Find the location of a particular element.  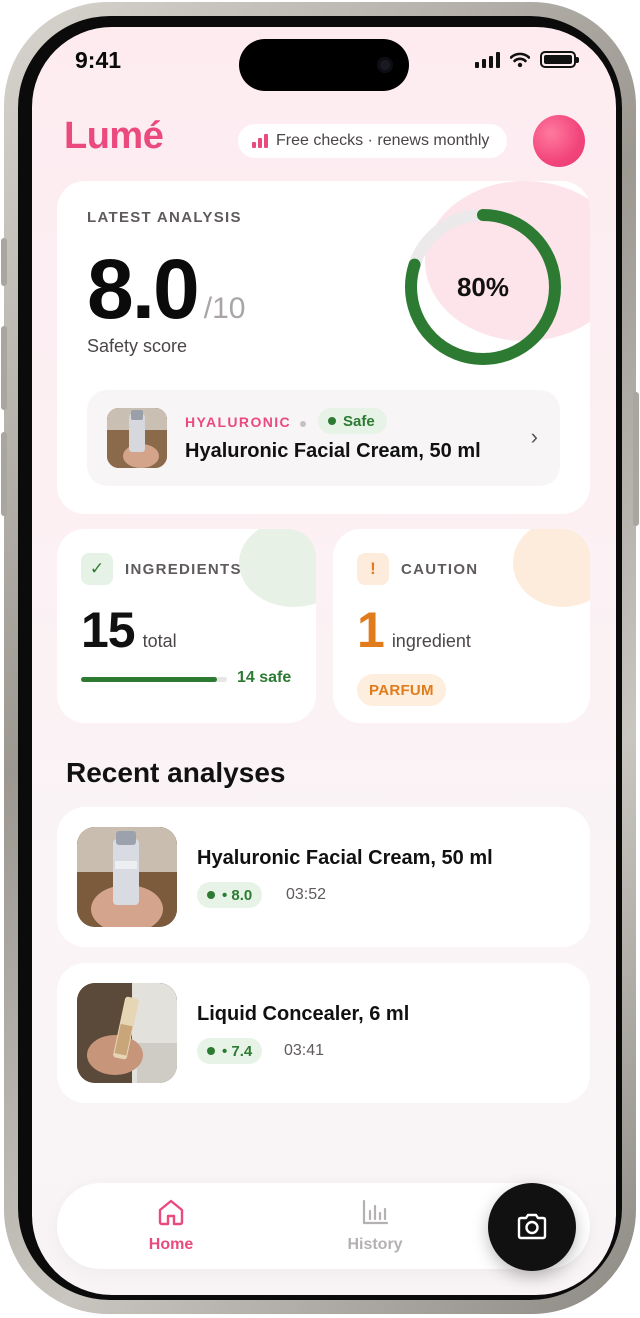

nav-home-label: Home is located at coordinates (171, 1244).